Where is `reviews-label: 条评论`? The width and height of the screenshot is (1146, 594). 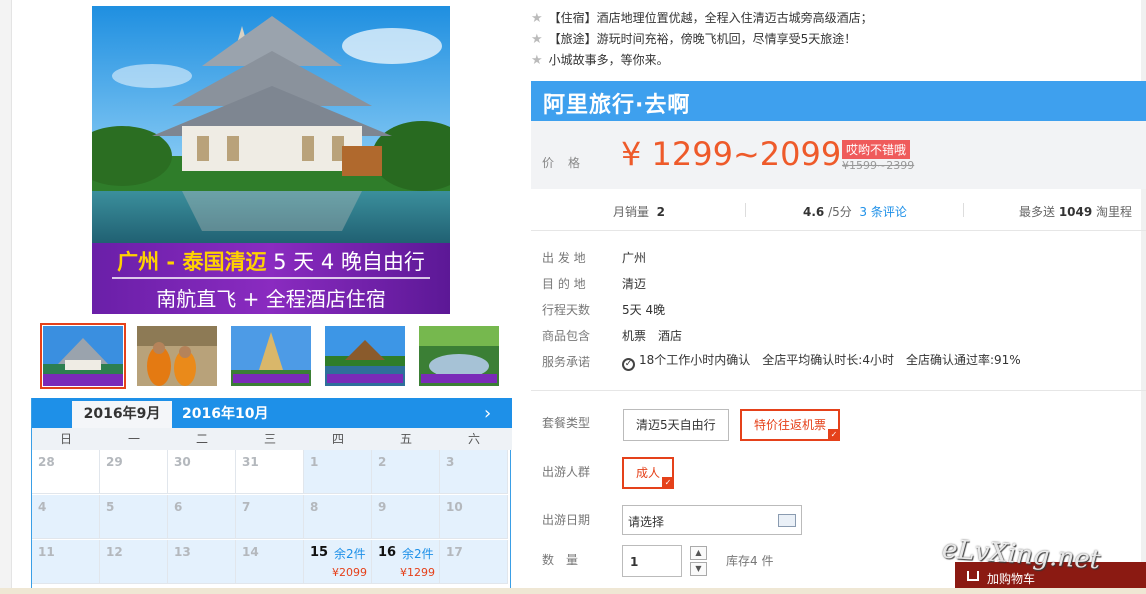 reviews-label: 条评论 is located at coordinates (887, 212).